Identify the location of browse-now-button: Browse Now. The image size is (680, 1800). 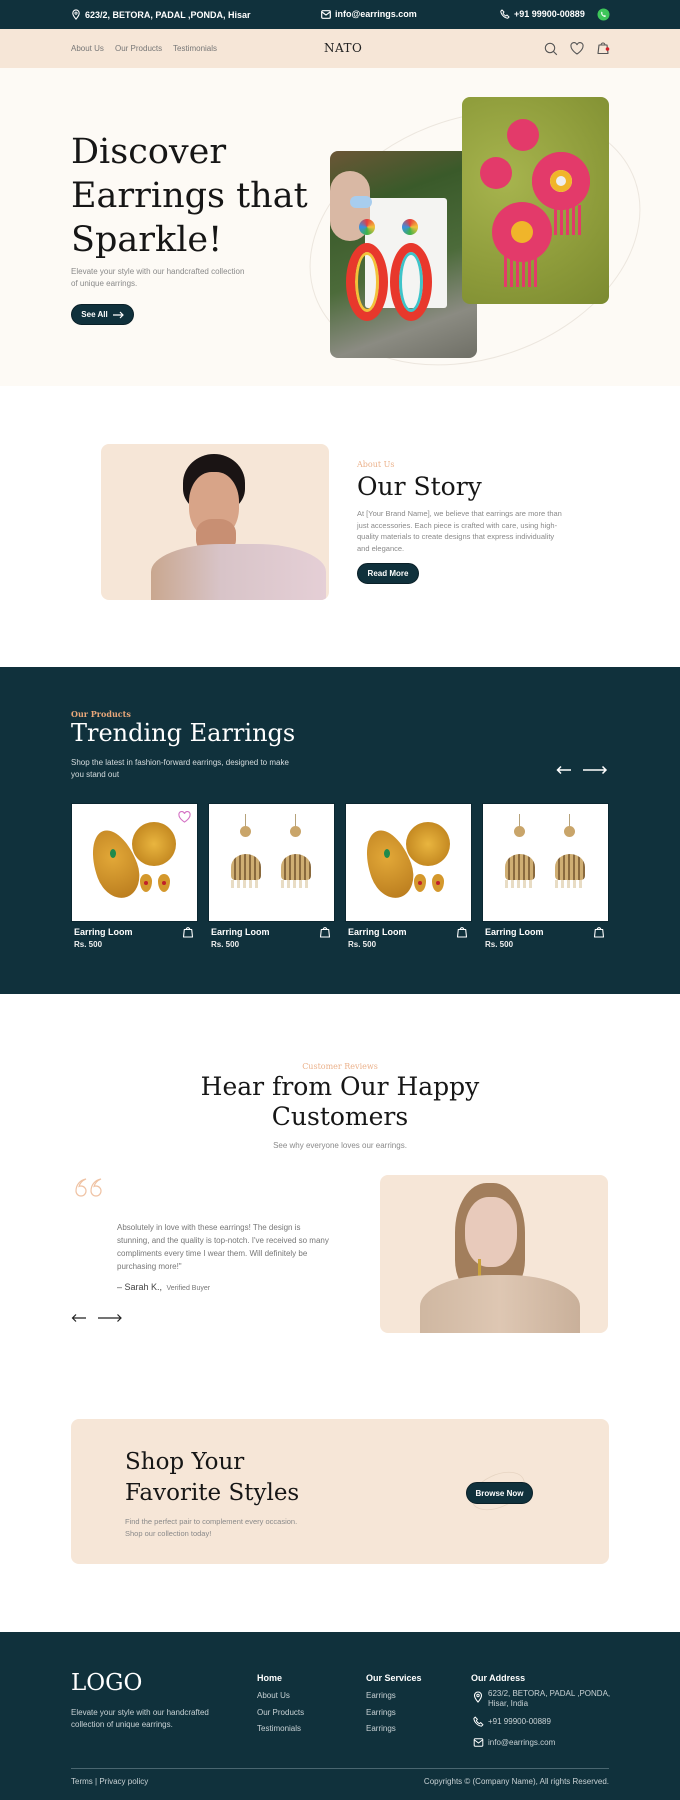
(499, 1493).